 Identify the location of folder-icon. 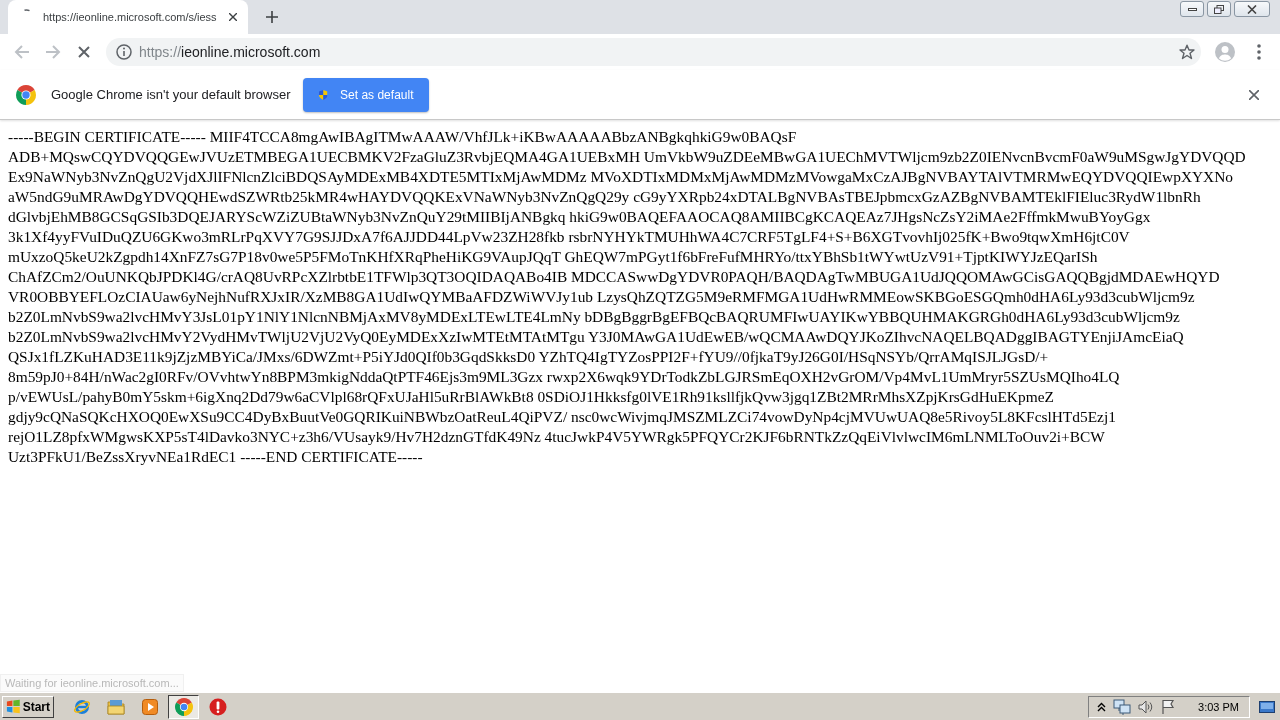
(115, 706).